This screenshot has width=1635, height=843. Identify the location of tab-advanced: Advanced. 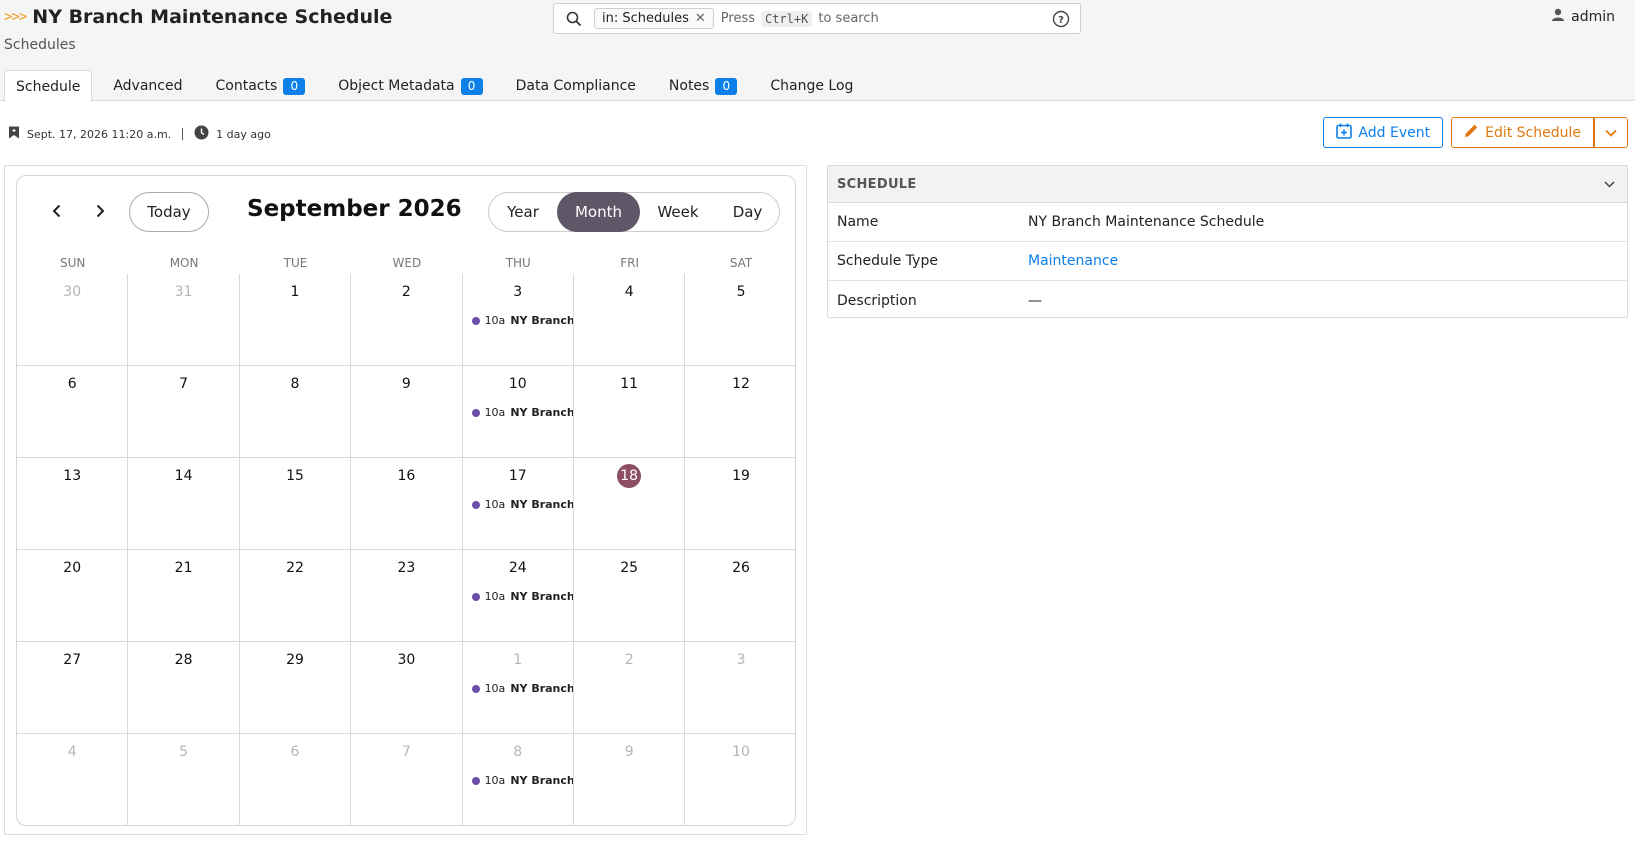
(147, 85).